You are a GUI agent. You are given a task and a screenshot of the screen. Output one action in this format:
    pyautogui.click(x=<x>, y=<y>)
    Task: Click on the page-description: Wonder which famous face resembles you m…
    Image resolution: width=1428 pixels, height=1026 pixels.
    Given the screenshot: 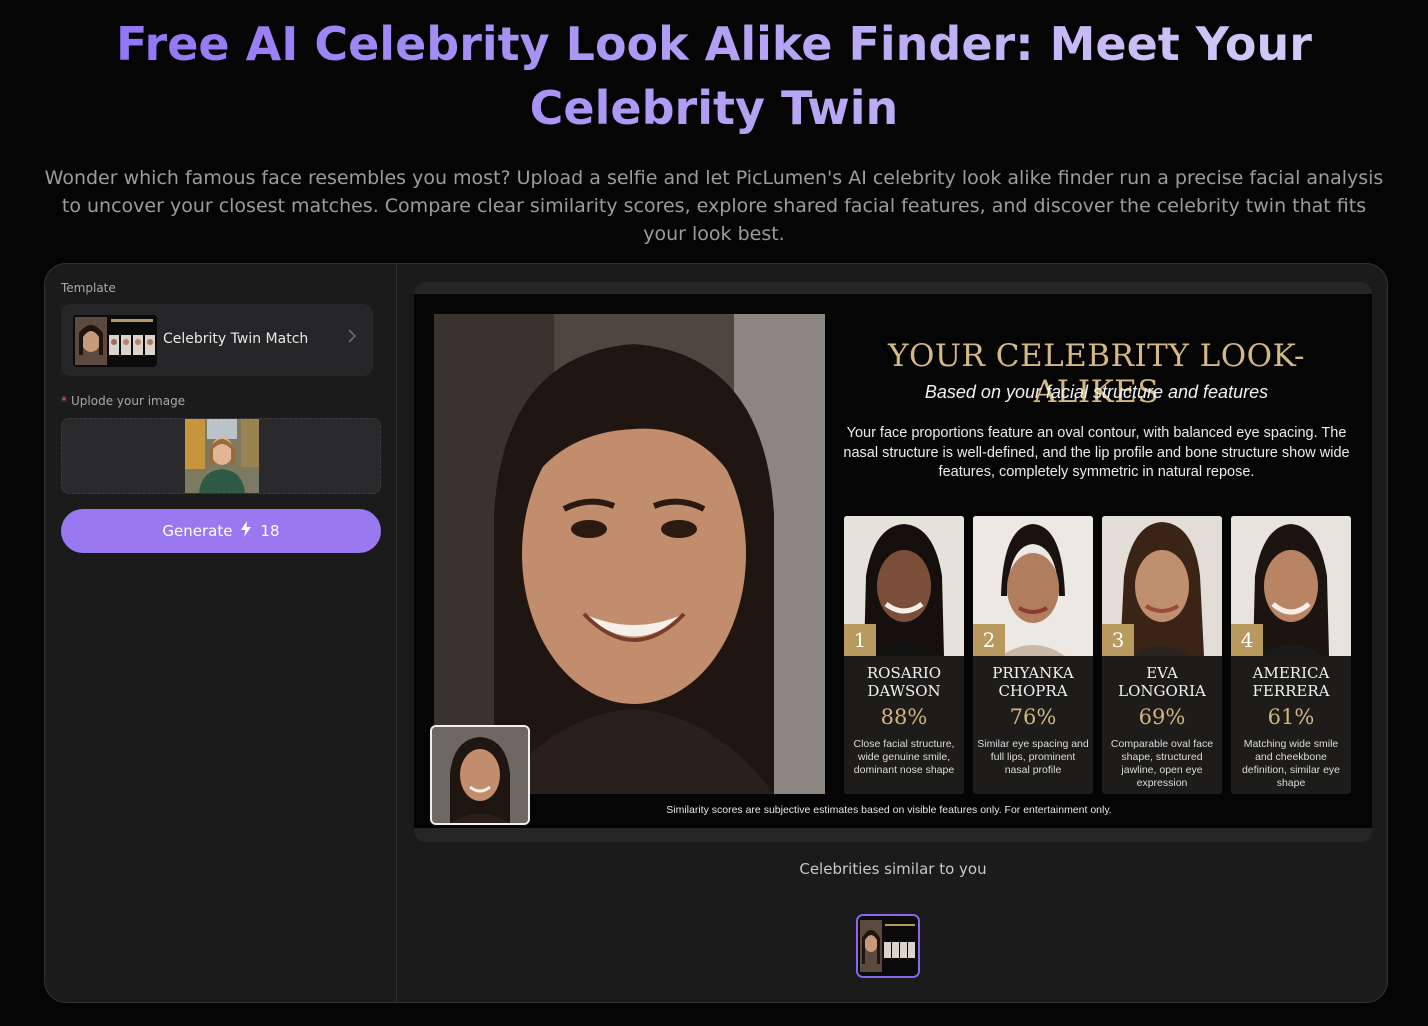 What is the action you would take?
    pyautogui.click(x=714, y=206)
    